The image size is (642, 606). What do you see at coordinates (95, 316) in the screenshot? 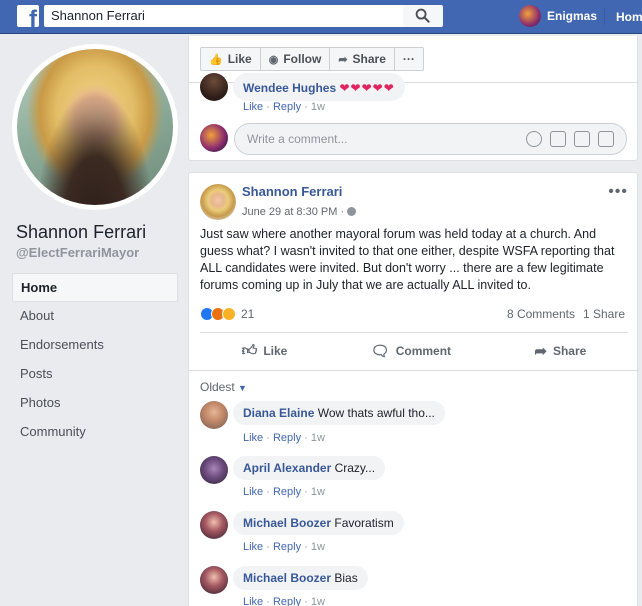
I see `sidebar-item-about: About` at bounding box center [95, 316].